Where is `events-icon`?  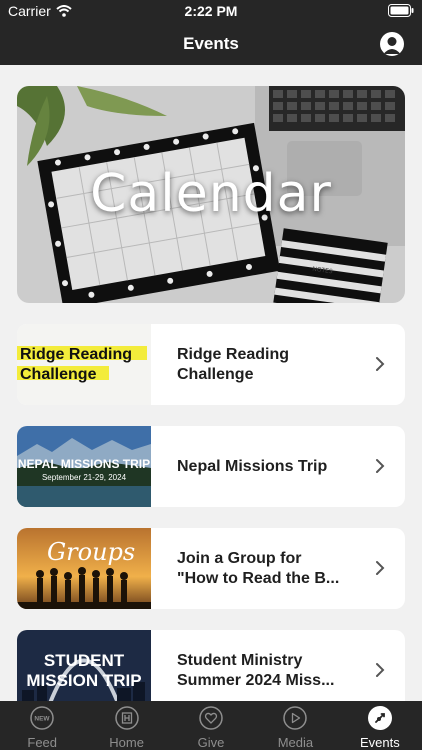
events-icon is located at coordinates (379, 718).